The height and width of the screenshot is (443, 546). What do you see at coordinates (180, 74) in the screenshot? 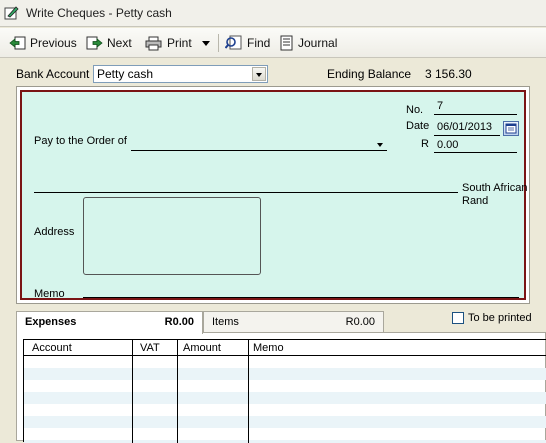
I see `bank-account-select: Petty cash` at bounding box center [180, 74].